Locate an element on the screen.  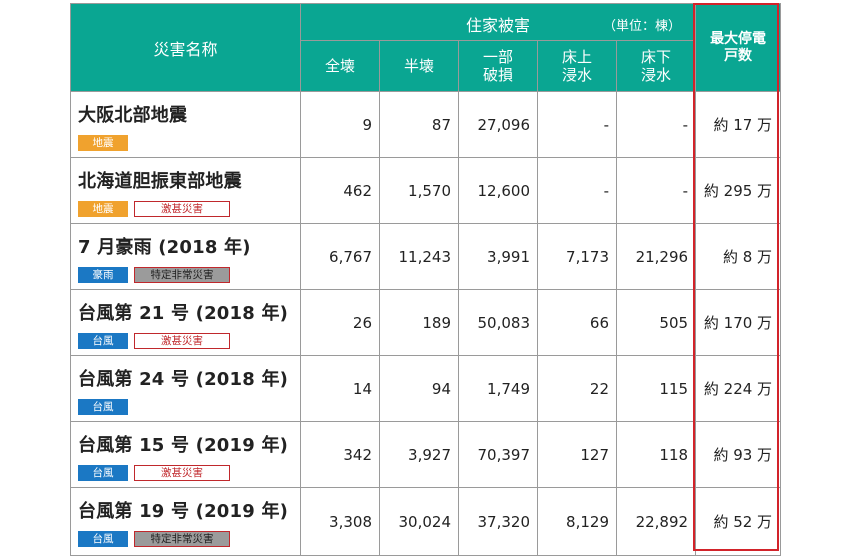
disaster-name: 台風第 24 号 (2018 年) is located at coordinates (183, 379).